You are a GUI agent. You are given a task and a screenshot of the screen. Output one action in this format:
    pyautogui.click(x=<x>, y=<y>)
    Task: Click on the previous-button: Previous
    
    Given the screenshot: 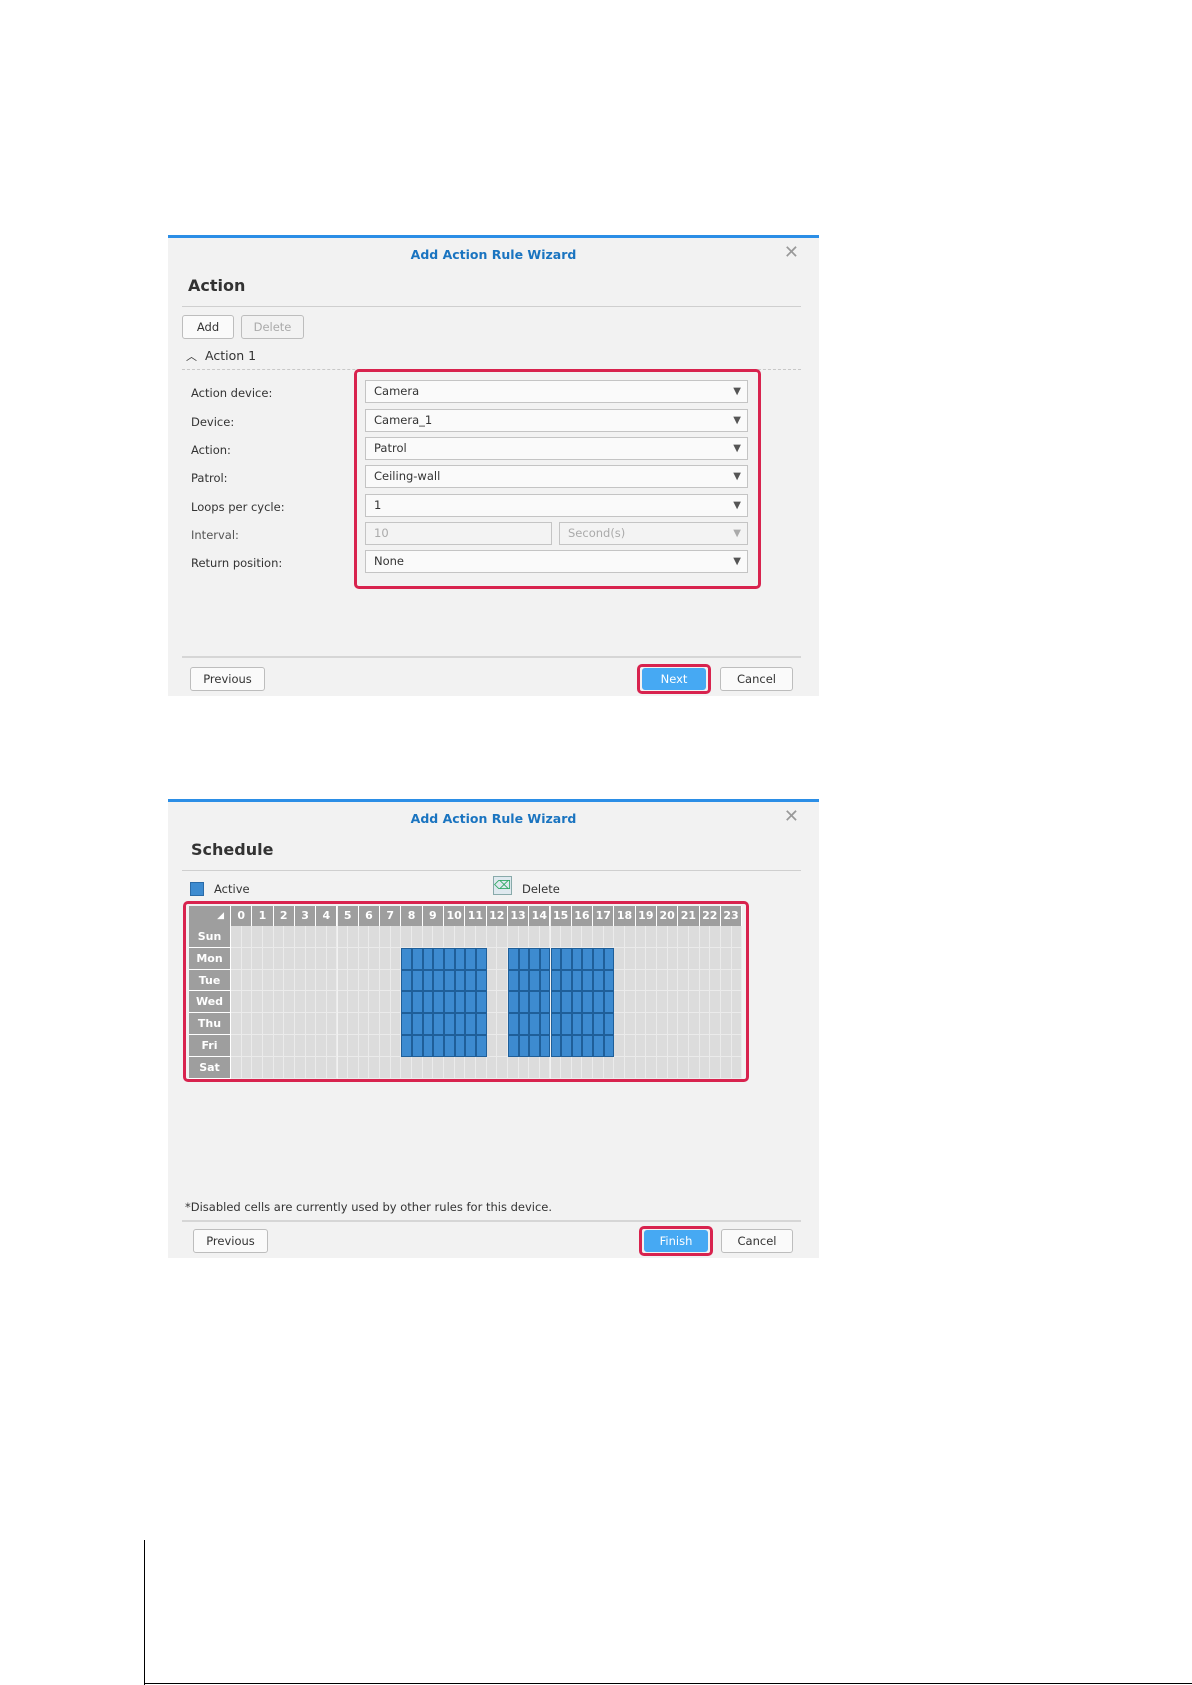 What is the action you would take?
    pyautogui.click(x=227, y=679)
    